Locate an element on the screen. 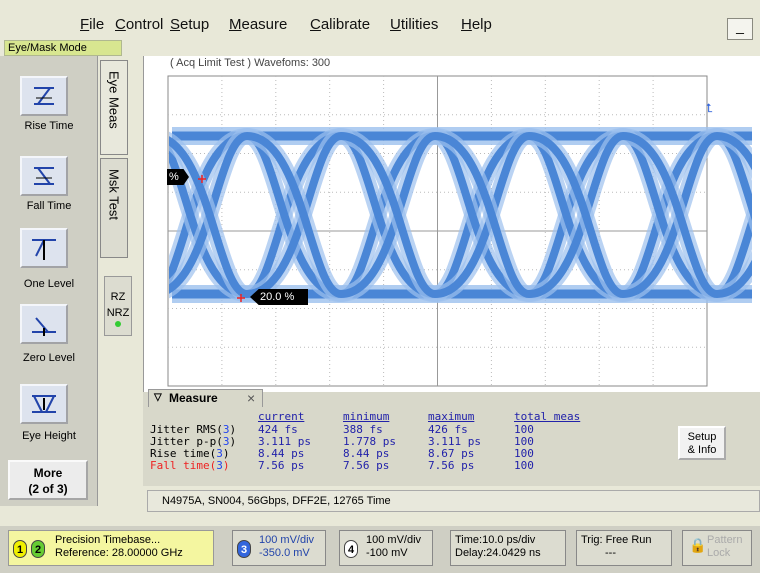 Image resolution: width=760 pixels, height=573 pixels. eye-height-button is located at coordinates (44, 404).